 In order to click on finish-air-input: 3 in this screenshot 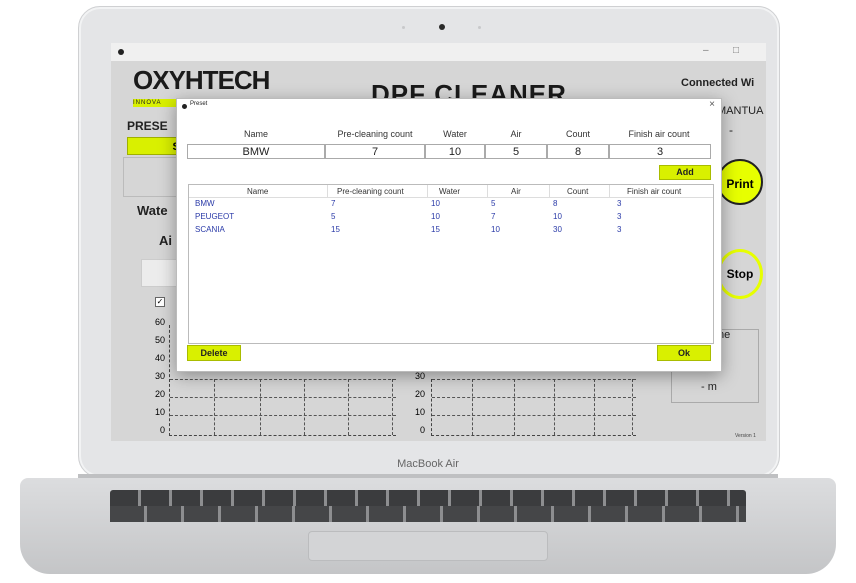, I will do `click(660, 151)`.